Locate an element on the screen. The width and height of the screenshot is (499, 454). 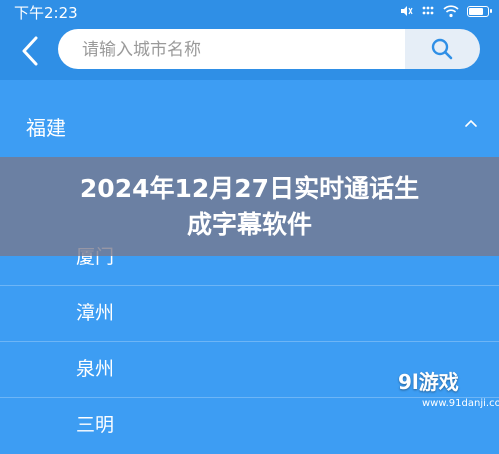
watermark-site: www.91danji.com is located at coordinates (460, 403).